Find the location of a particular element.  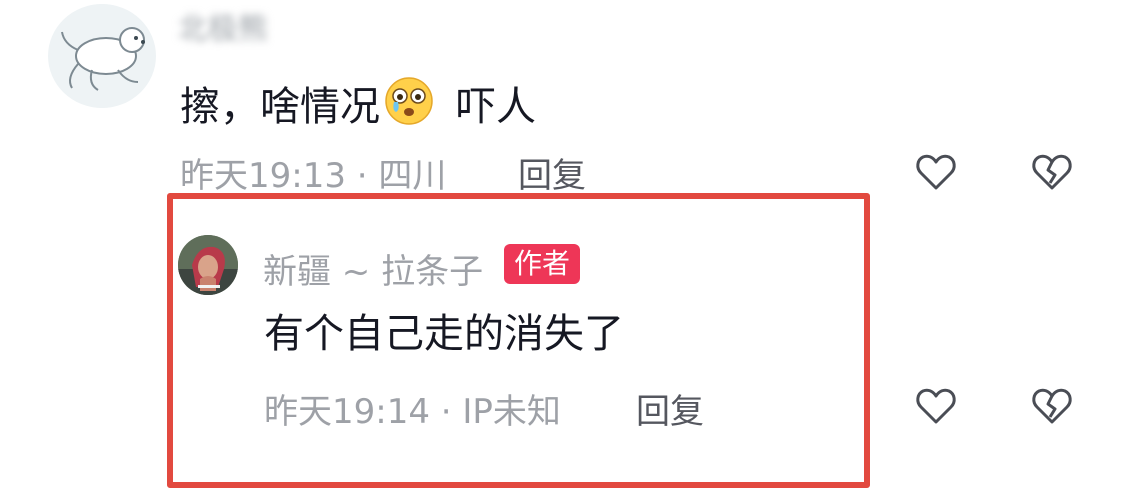

reply-username: 新疆 ~ 拉条子 is located at coordinates (373, 268).